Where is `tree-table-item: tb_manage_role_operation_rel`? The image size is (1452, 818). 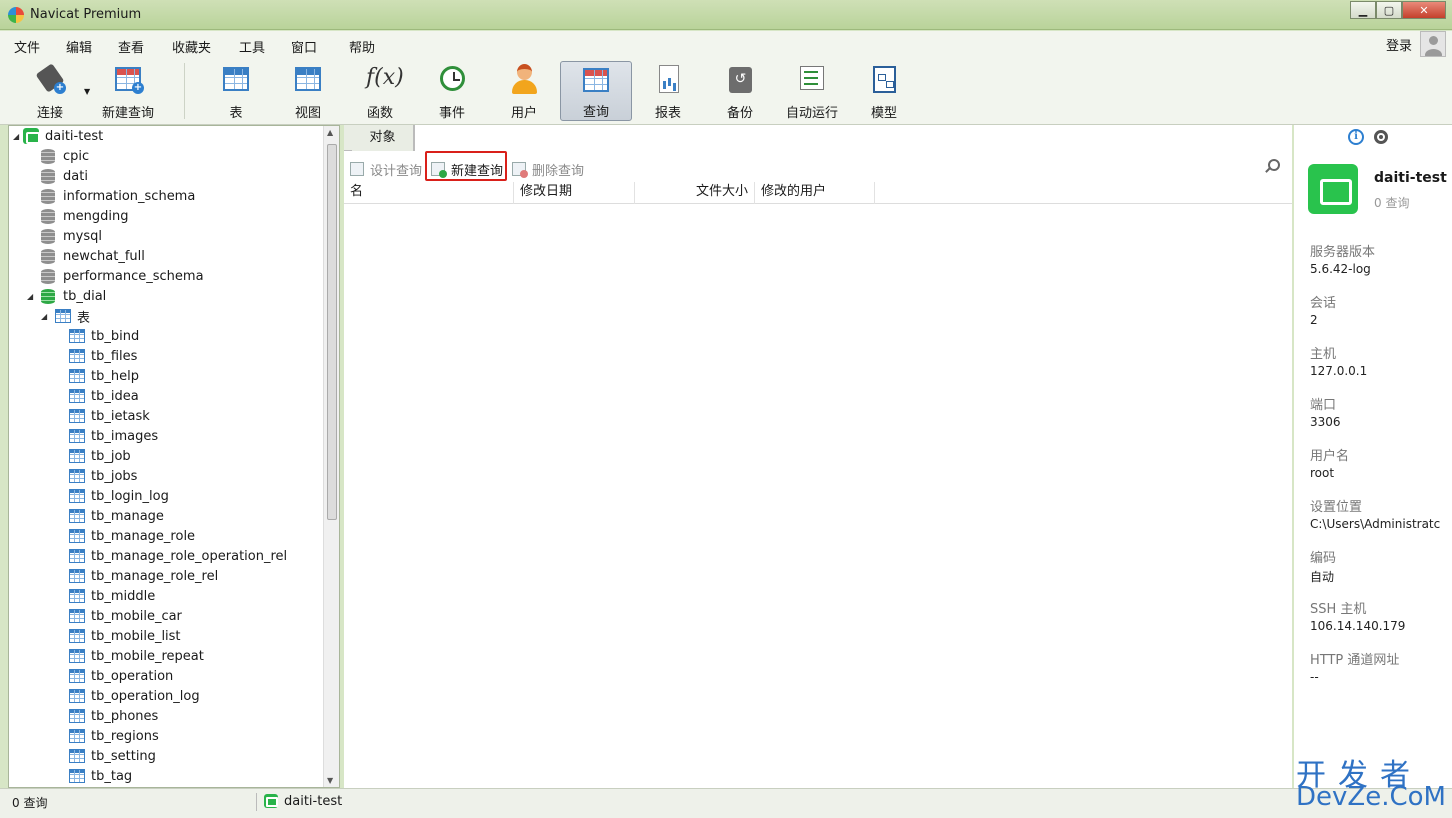 tree-table-item: tb_manage_role_operation_rel is located at coordinates (178, 556).